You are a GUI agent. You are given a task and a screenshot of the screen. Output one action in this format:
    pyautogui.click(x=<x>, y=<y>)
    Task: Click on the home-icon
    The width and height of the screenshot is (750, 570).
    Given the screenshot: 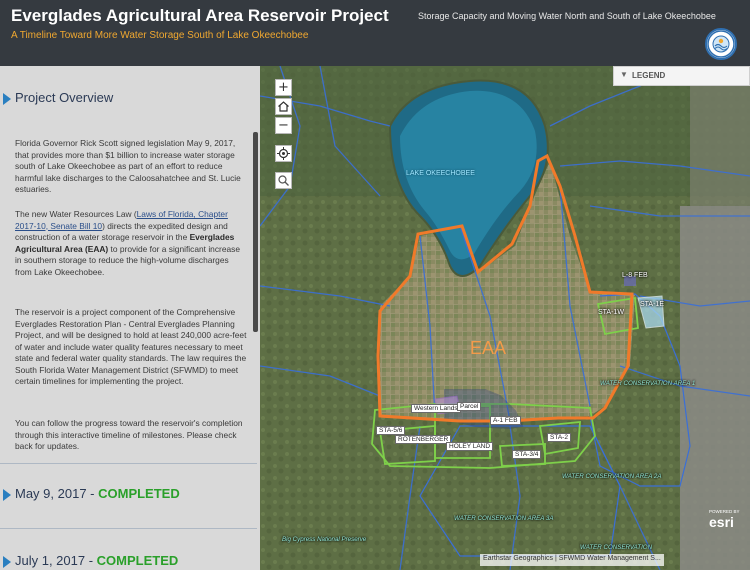 What is the action you would take?
    pyautogui.click(x=283, y=106)
    